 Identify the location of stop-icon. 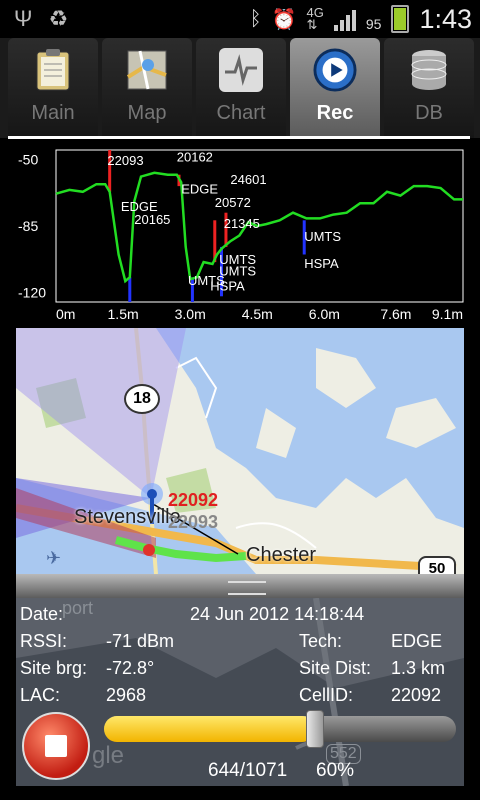
(56, 746).